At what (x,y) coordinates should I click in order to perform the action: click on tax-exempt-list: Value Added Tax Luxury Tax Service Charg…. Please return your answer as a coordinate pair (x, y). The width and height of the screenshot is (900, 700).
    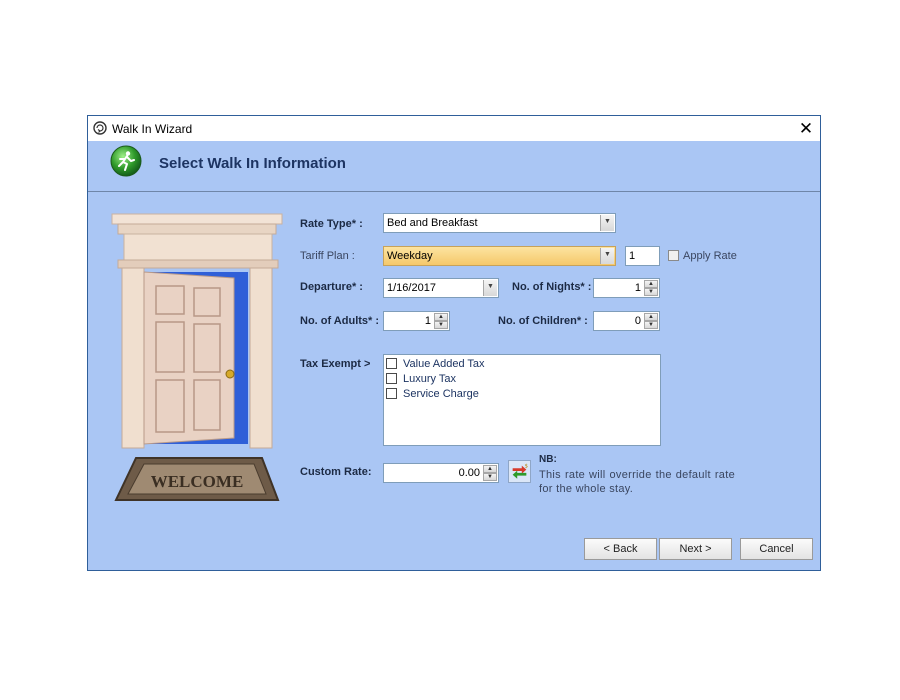
    Looking at the image, I should click on (522, 400).